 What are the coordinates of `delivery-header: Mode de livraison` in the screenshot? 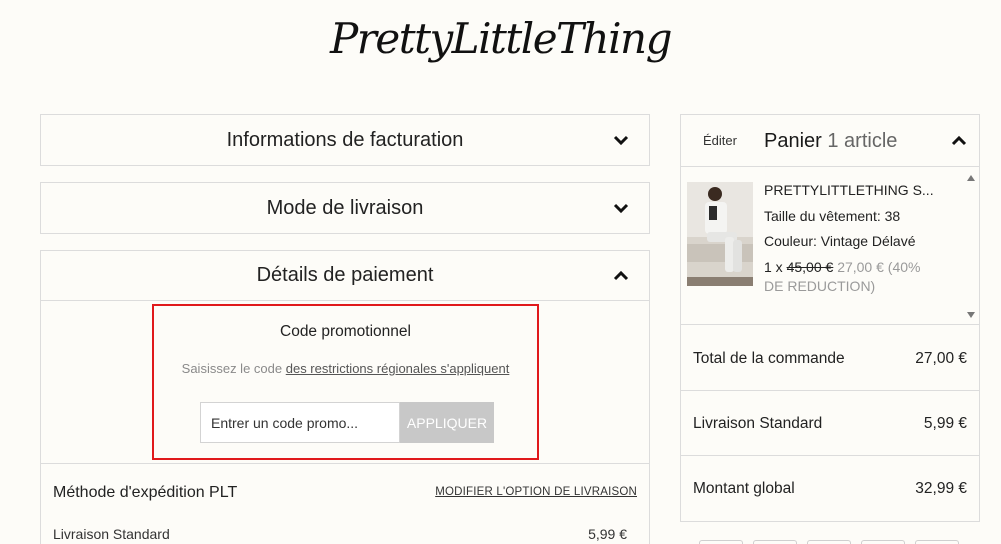 It's located at (345, 208).